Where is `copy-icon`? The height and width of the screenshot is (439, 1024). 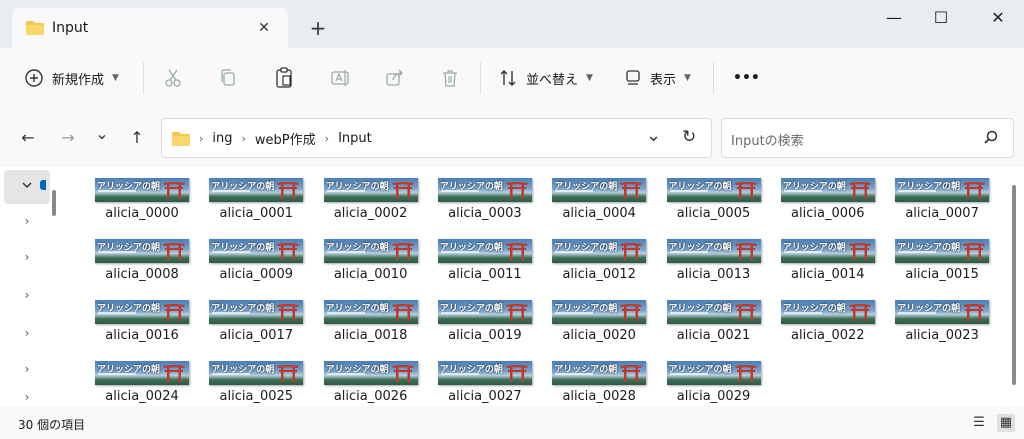
copy-icon is located at coordinates (228, 77).